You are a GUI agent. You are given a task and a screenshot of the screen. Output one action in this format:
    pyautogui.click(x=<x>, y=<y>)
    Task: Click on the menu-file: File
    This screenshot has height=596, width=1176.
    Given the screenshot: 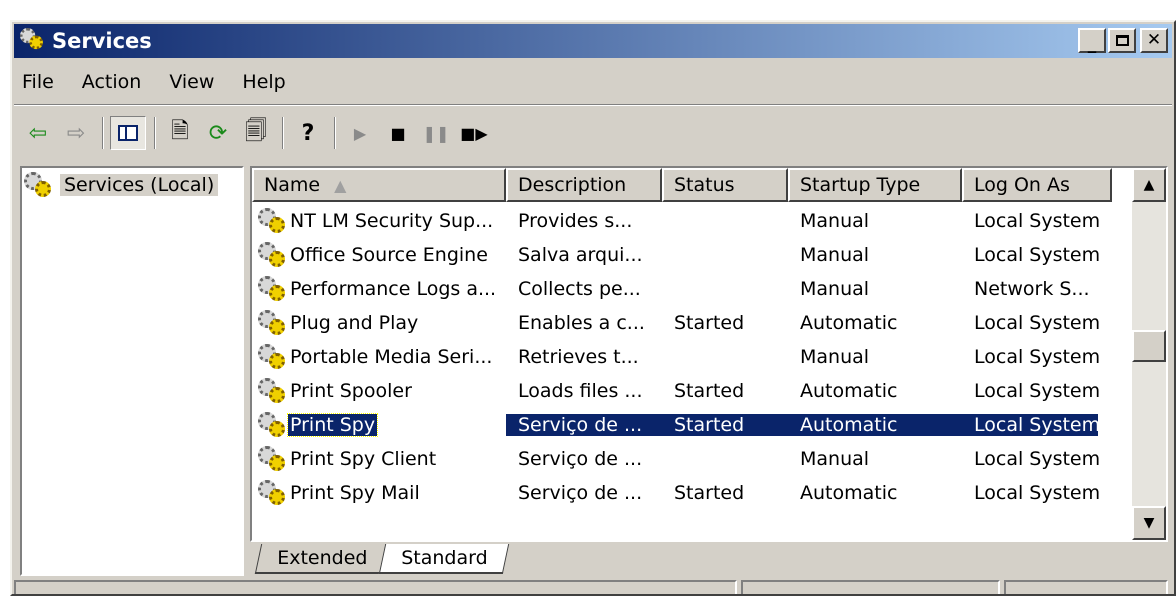 What is the action you would take?
    pyautogui.click(x=41, y=82)
    